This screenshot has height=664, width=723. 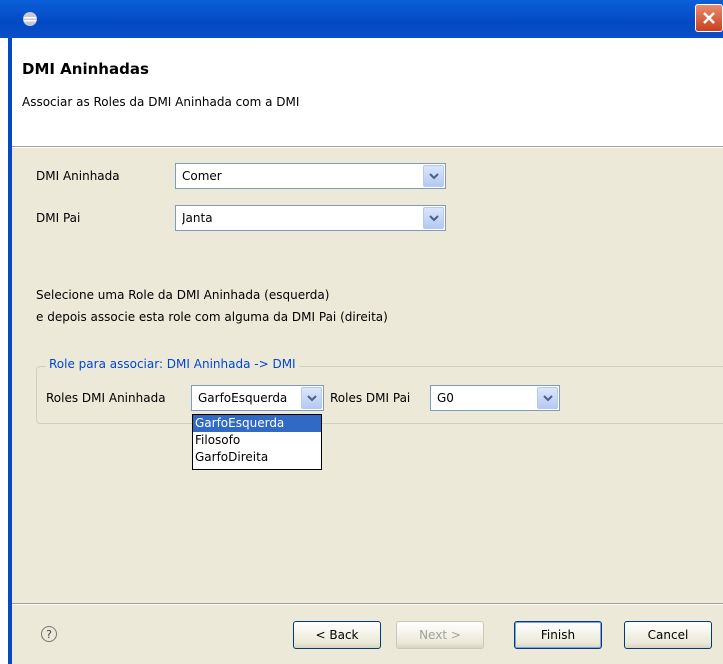 I want to click on back-button: < Back, so click(x=337, y=635).